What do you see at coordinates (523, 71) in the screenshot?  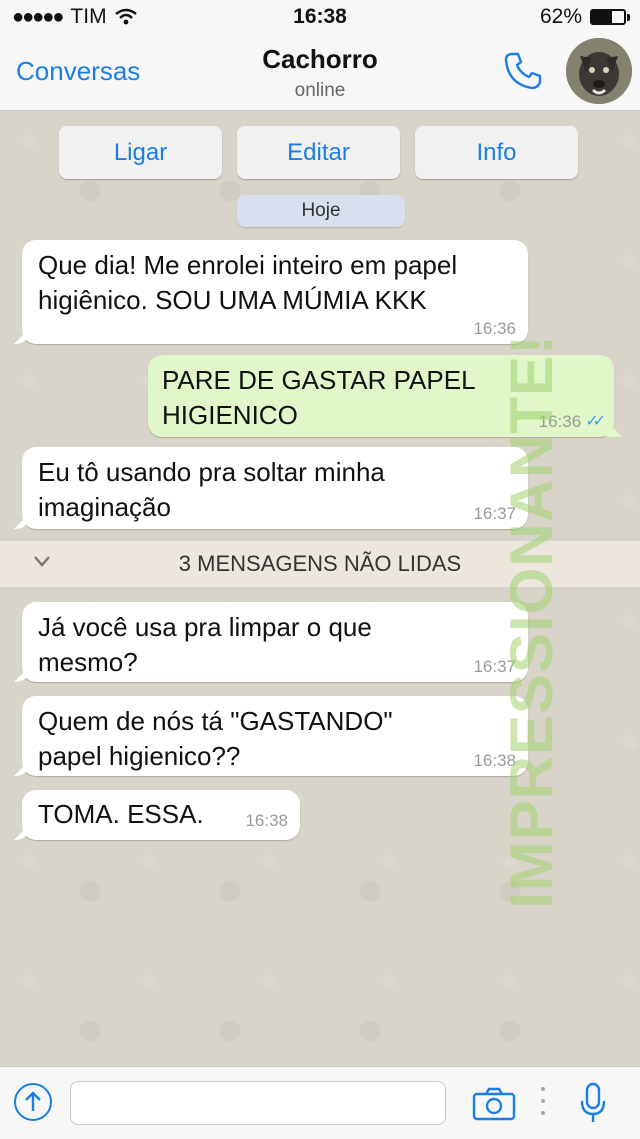 I see `phone-icon` at bounding box center [523, 71].